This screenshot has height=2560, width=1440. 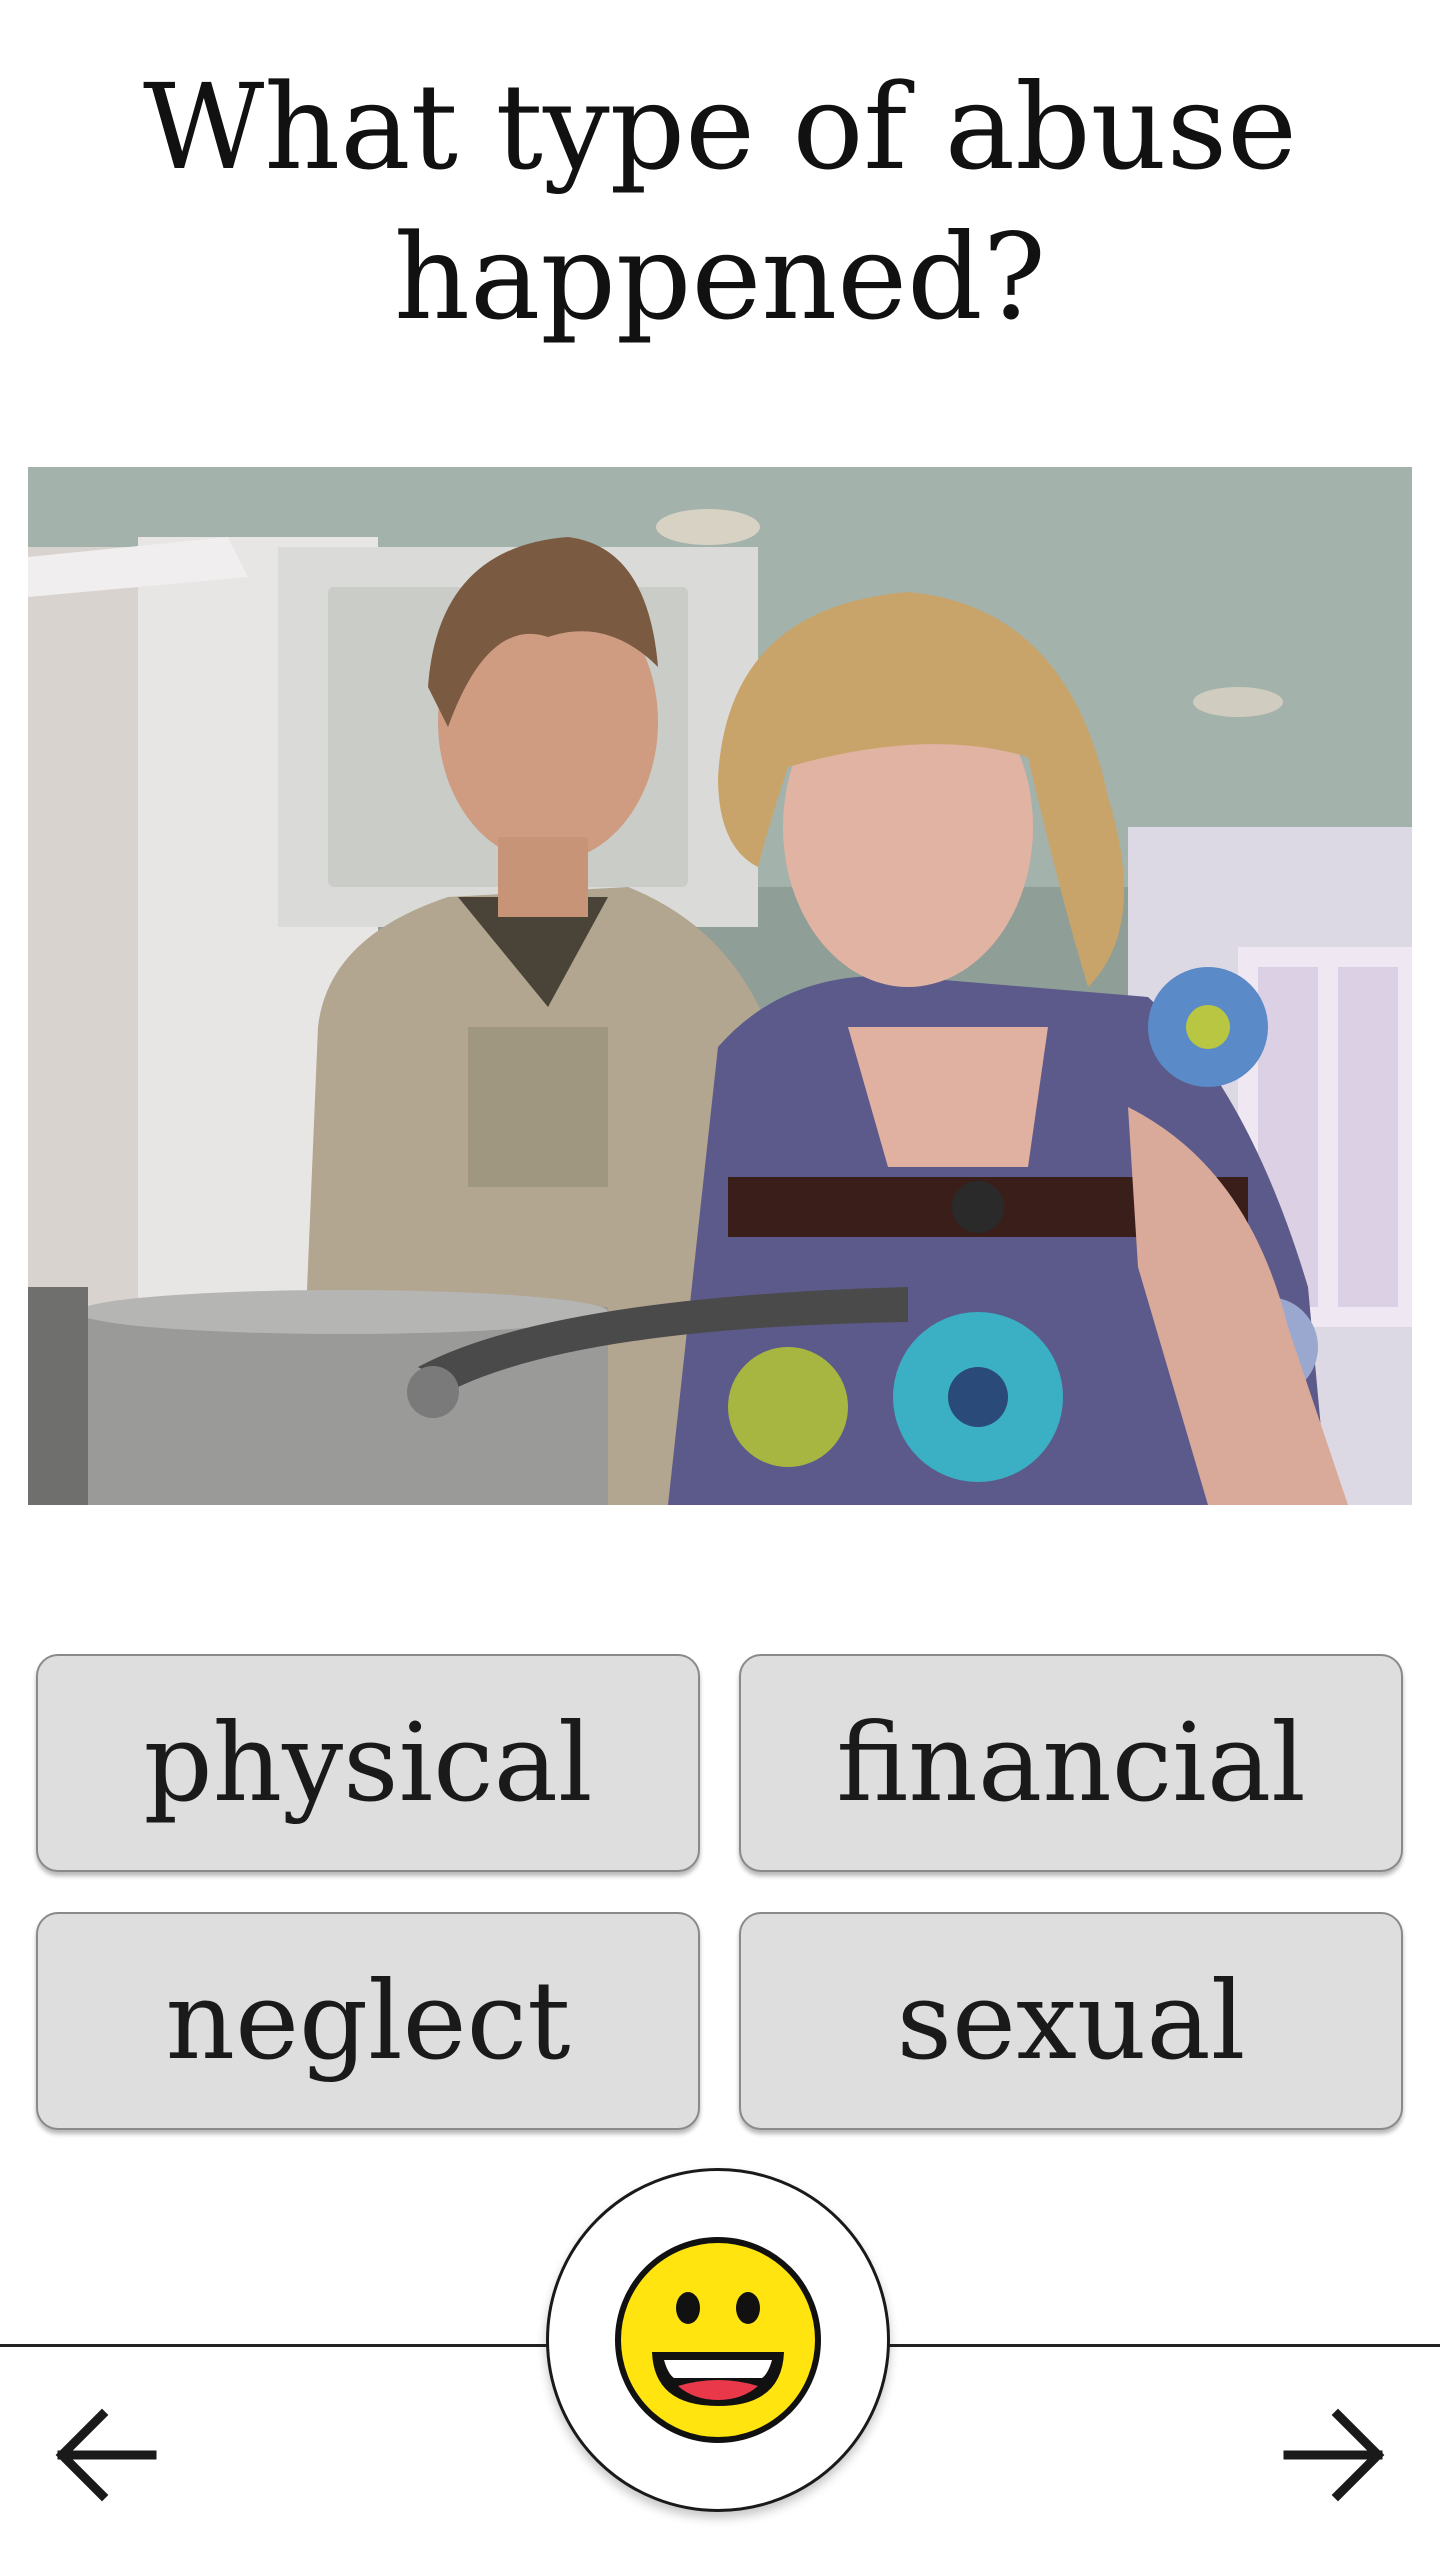 I want to click on arrow-left-icon, so click(x=106, y=2455).